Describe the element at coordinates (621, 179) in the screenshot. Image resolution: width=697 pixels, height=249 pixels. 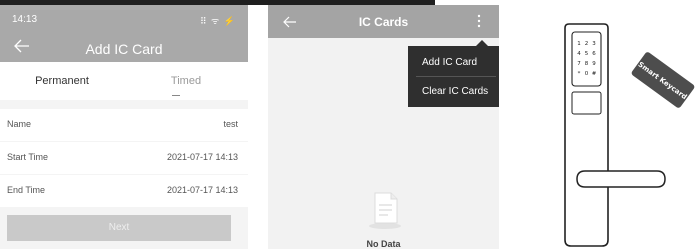
I see `door-handle` at that location.